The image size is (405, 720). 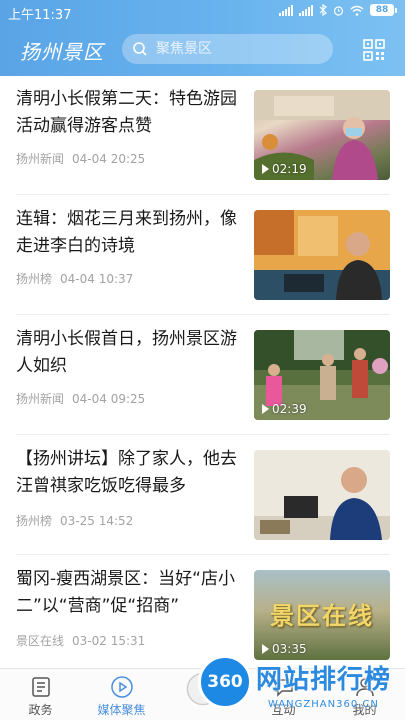 I want to click on news-thumbnail: 02:19, so click(x=322, y=135).